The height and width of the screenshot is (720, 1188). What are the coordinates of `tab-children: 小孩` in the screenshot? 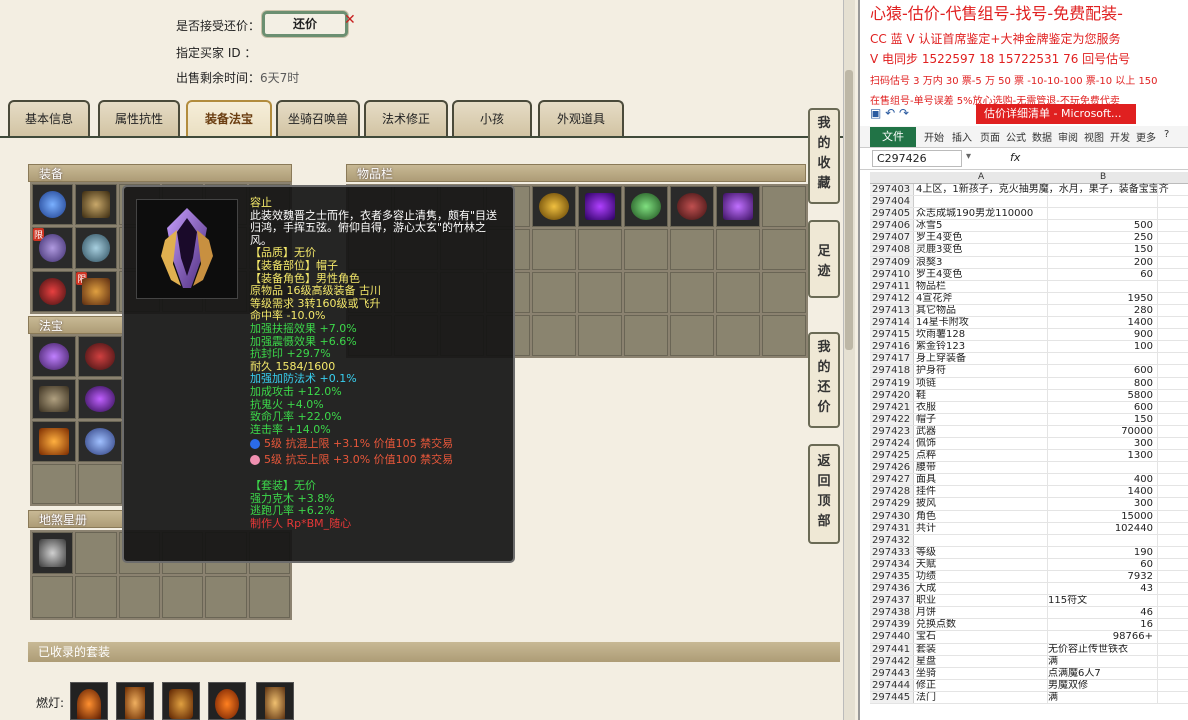 It's located at (492, 118).